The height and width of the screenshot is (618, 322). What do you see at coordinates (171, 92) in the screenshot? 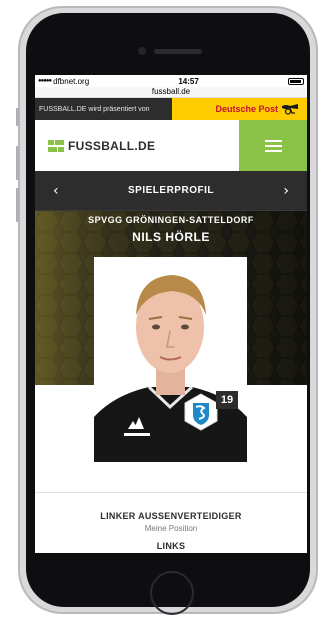
I see `address-bar: fussball.de` at bounding box center [171, 92].